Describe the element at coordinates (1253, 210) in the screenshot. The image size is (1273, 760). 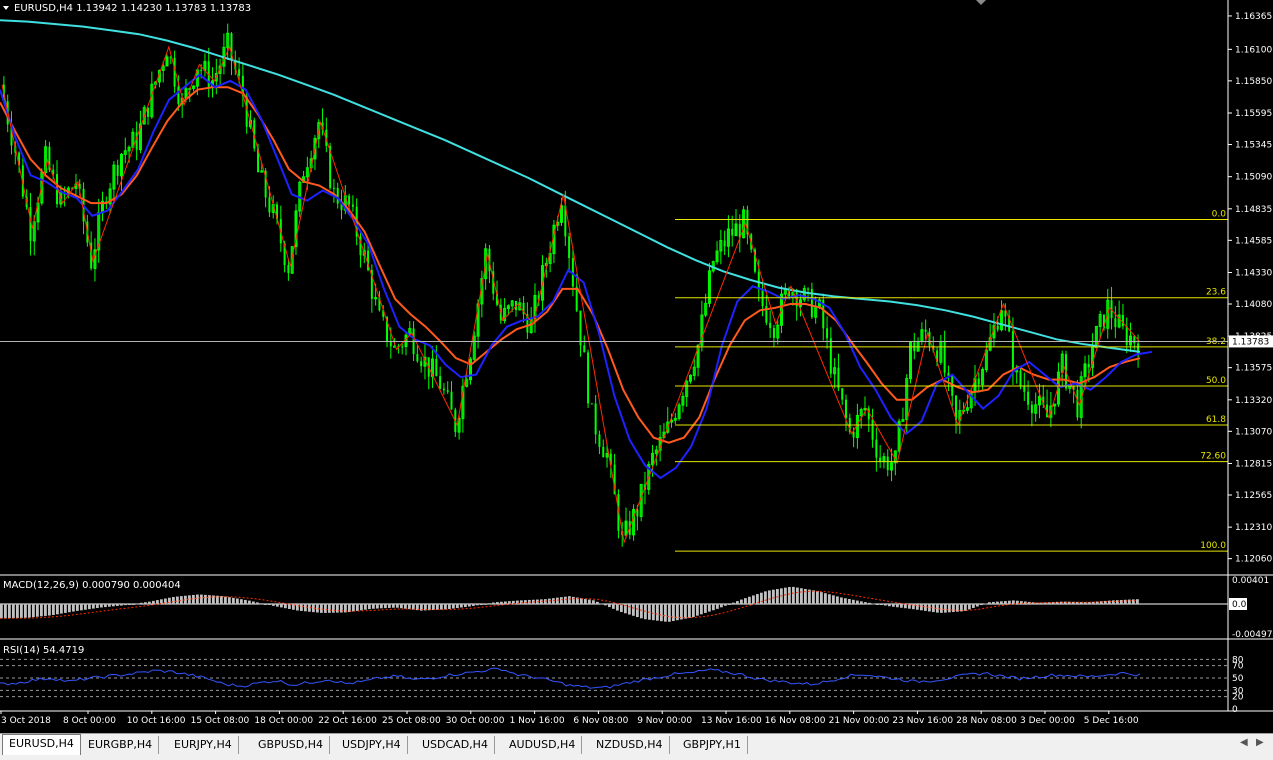
I see `price-tick-label: 1.14835` at that location.